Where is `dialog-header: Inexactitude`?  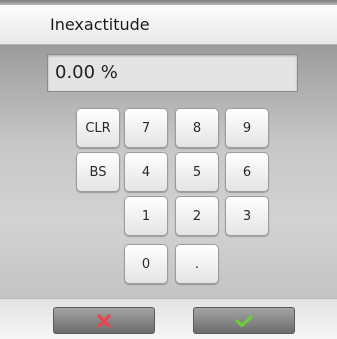 dialog-header: Inexactitude is located at coordinates (168, 25).